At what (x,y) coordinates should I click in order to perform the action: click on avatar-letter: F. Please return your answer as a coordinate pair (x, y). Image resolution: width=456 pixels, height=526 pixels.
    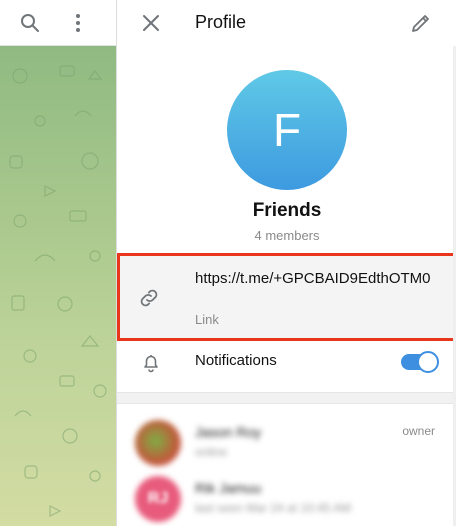
    Looking at the image, I should click on (287, 130).